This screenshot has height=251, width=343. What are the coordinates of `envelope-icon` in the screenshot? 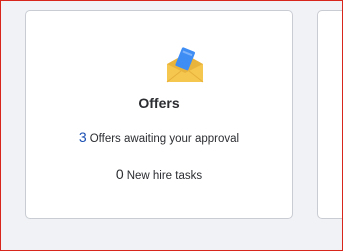 It's located at (185, 66).